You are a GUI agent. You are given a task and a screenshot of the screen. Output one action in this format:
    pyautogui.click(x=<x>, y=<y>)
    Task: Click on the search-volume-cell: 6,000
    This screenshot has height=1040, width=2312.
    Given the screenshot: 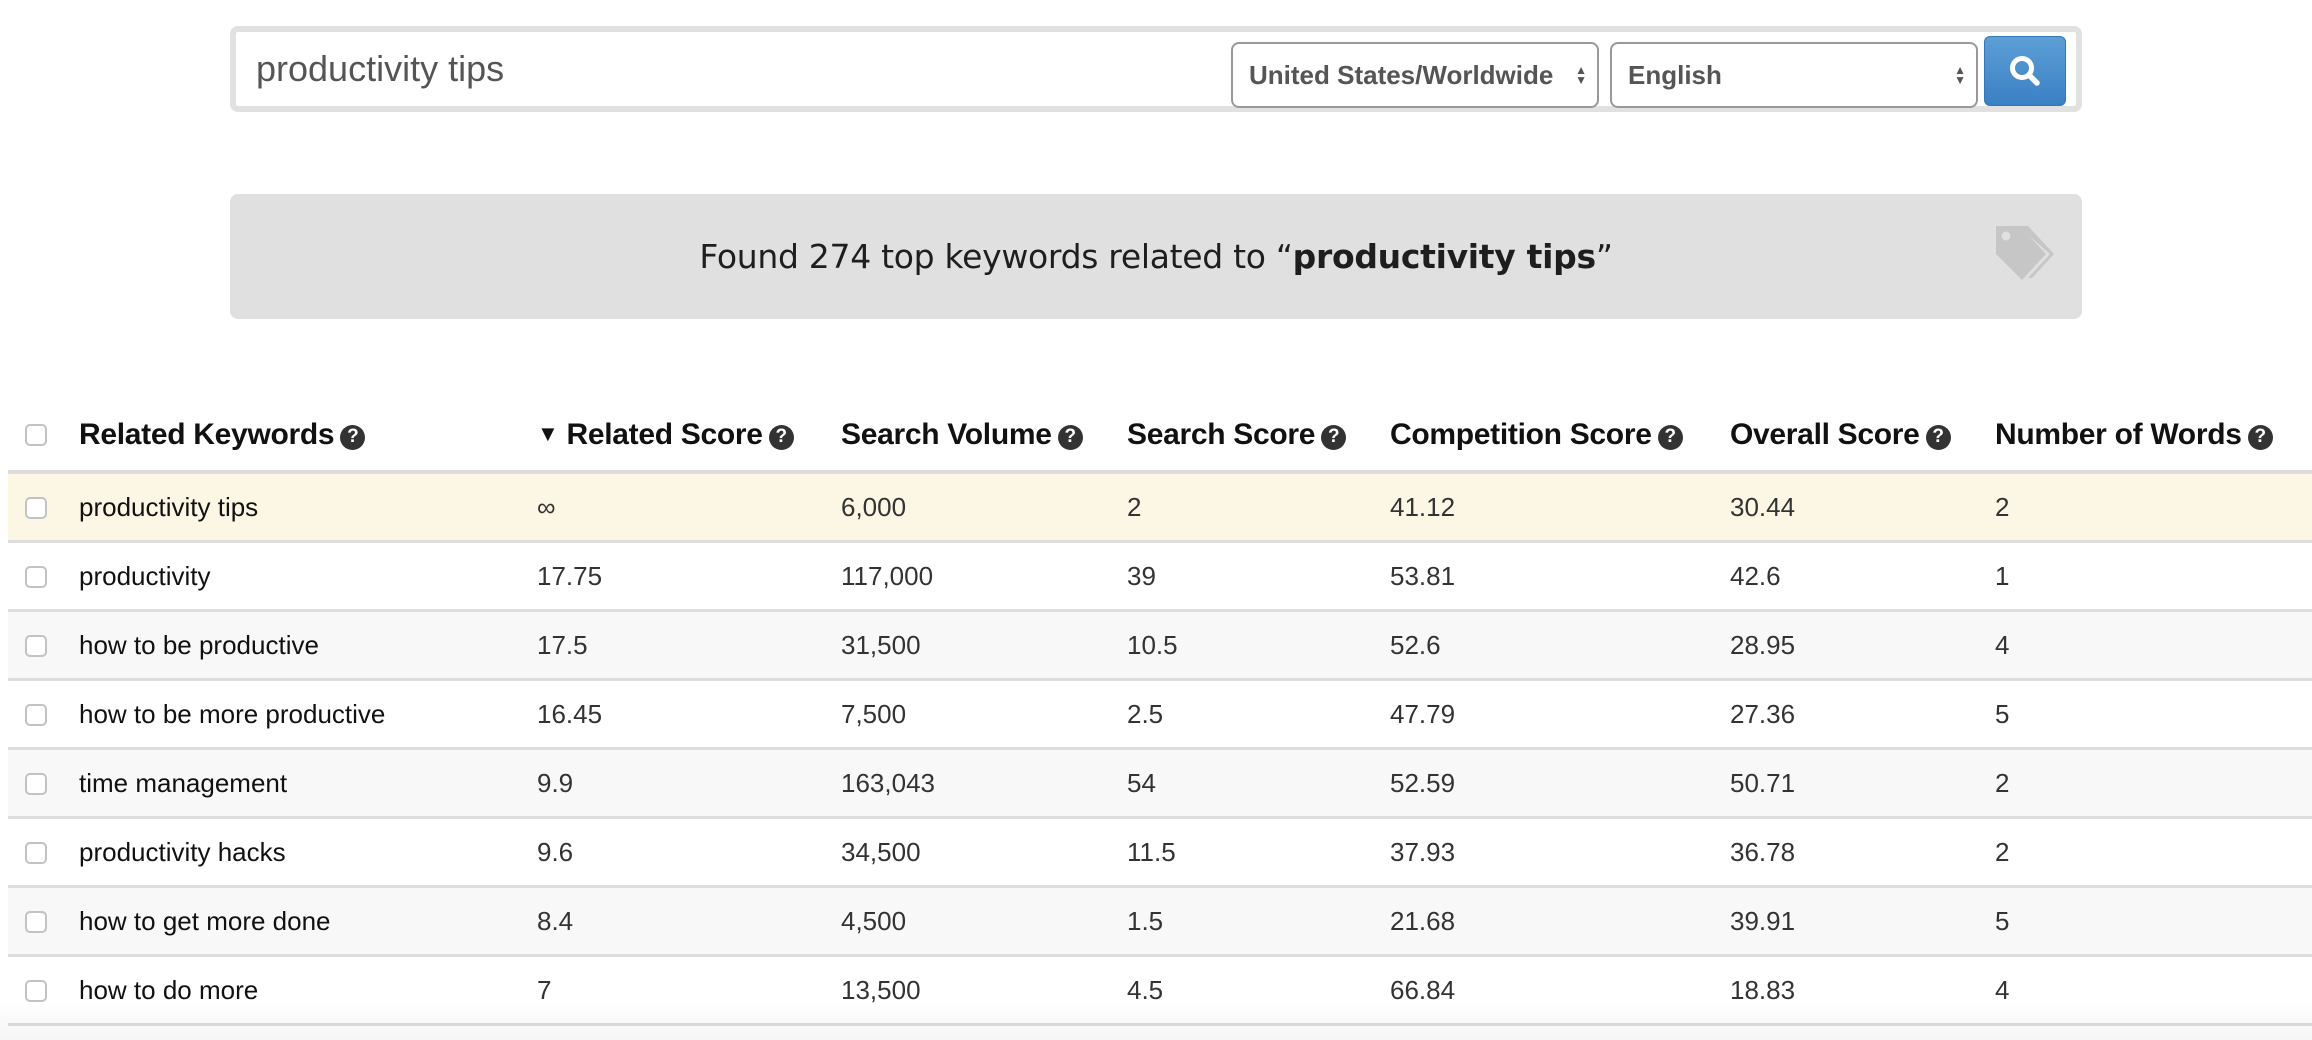 What is the action you would take?
    pyautogui.click(x=984, y=507)
    